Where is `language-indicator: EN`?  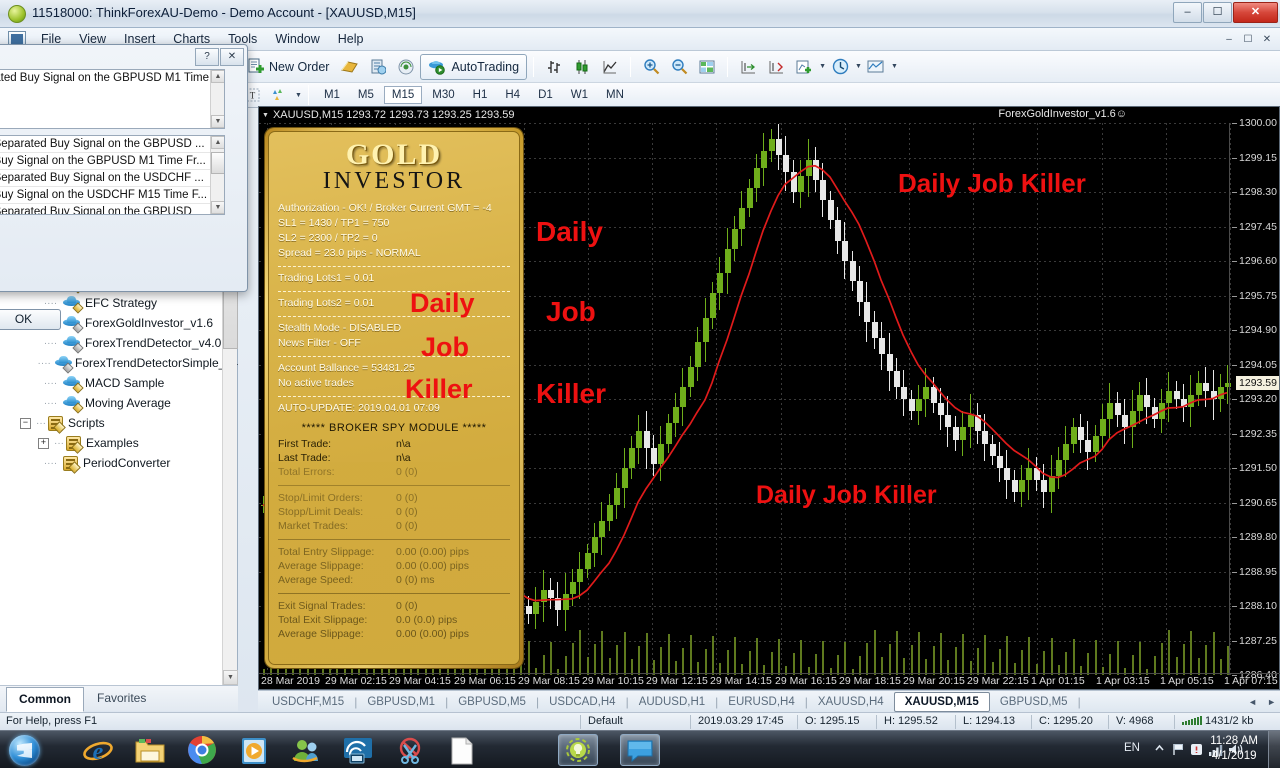
language-indicator: EN is located at coordinates (1132, 748).